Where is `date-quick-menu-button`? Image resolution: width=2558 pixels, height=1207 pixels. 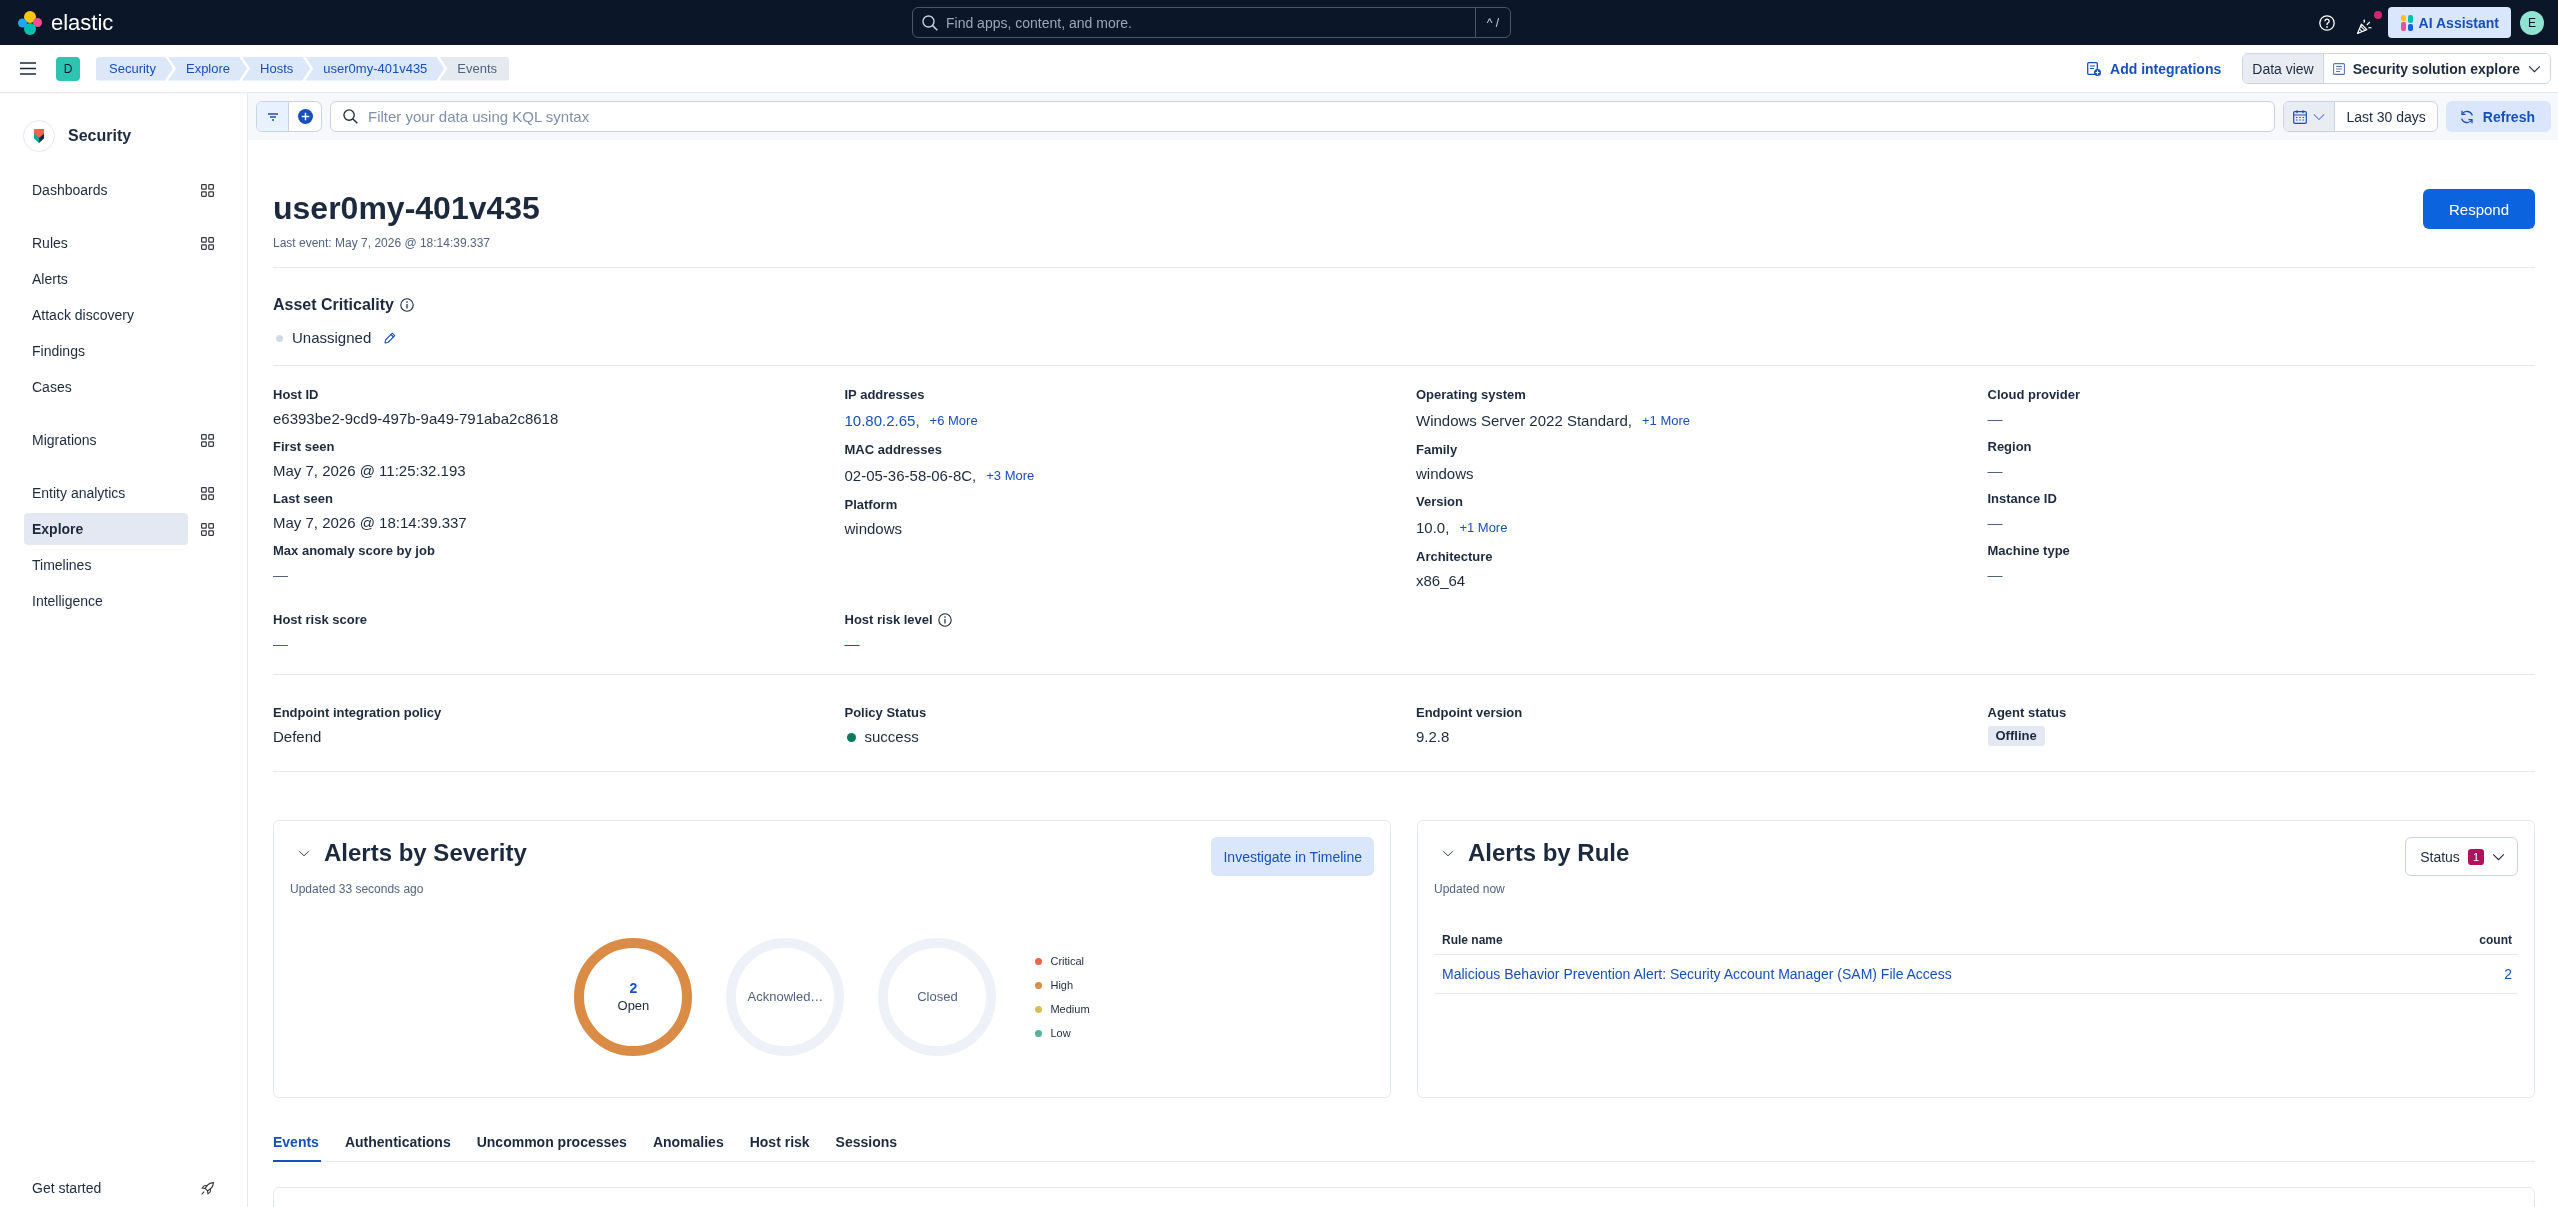
date-quick-menu-button is located at coordinates (2310, 116).